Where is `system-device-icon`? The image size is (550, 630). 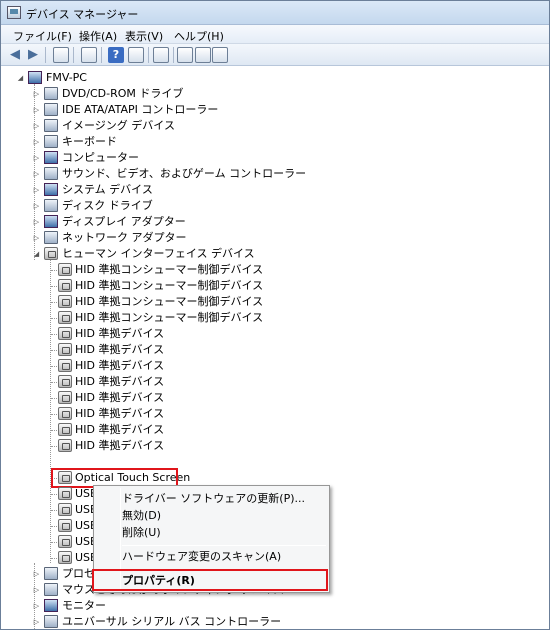 system-device-icon is located at coordinates (51, 189).